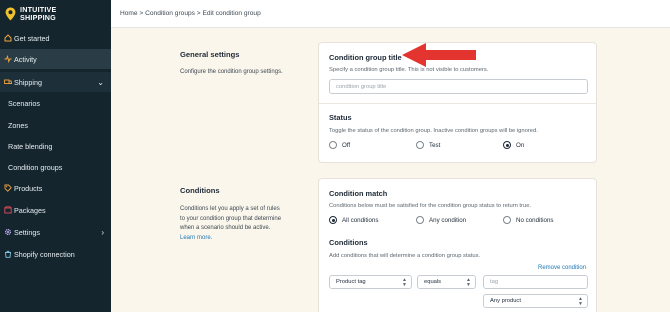  I want to click on gear-icon, so click(8, 232).